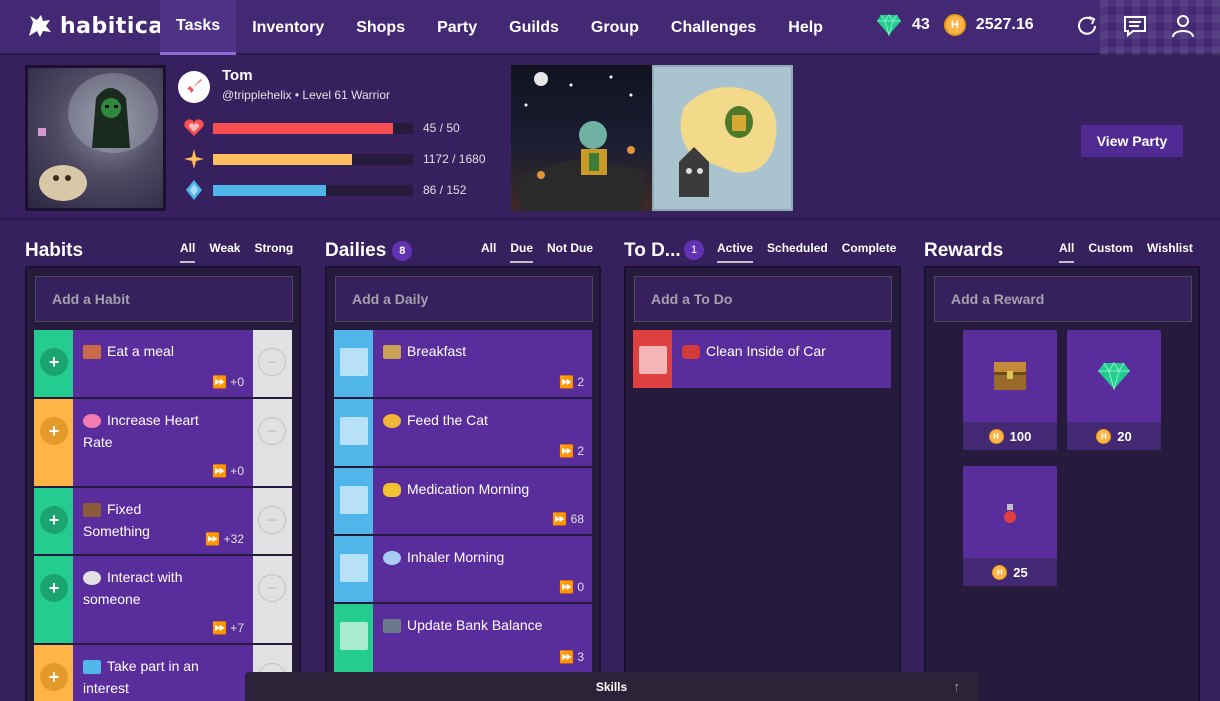 The width and height of the screenshot is (1220, 701). What do you see at coordinates (1170, 252) in the screenshot?
I see `rewards-filter-wishlist: Wishlist` at bounding box center [1170, 252].